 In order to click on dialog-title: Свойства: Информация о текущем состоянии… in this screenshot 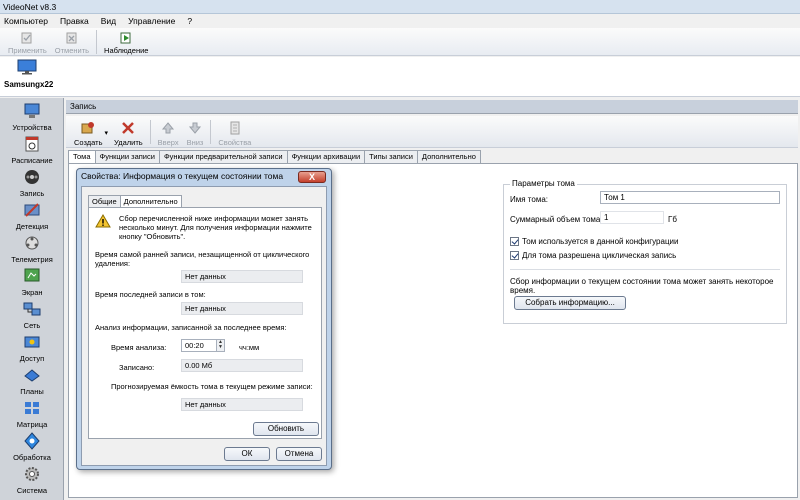, I will do `click(182, 176)`.